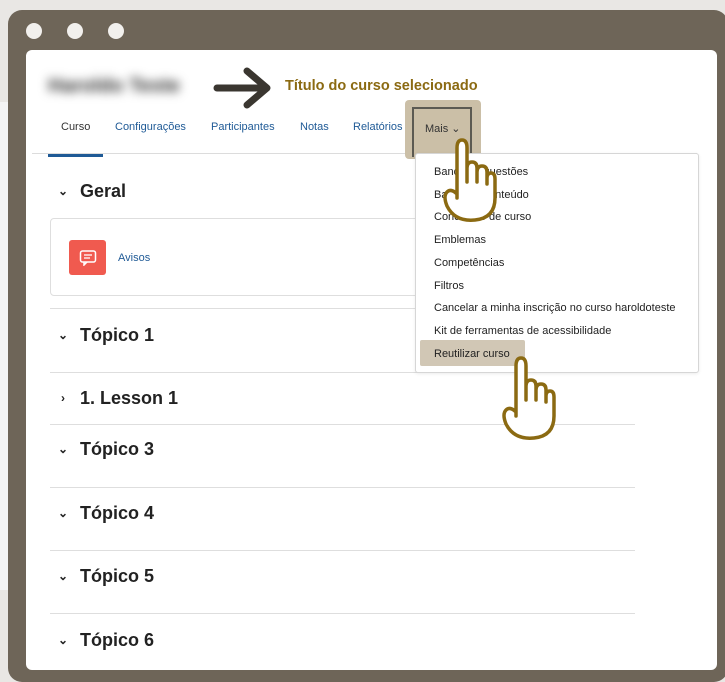 The height and width of the screenshot is (682, 725). I want to click on activity-link-avisos: Avisos, so click(134, 258).